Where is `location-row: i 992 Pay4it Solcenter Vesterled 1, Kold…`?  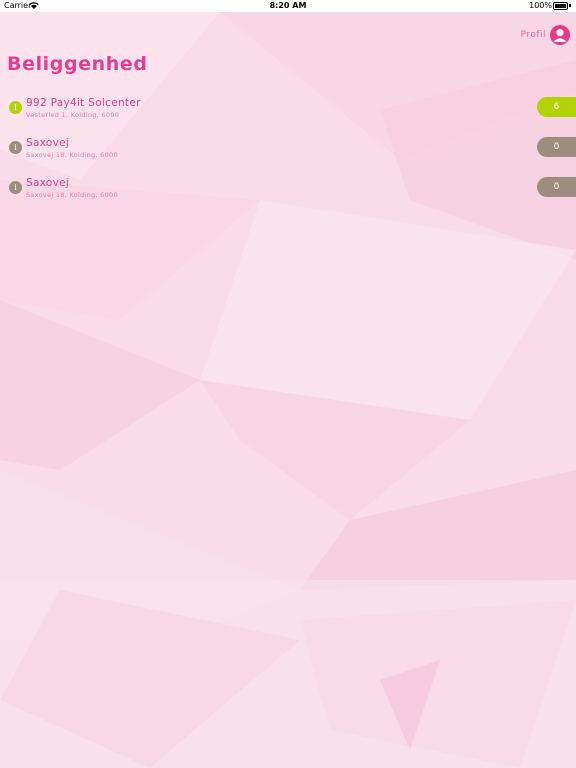 location-row: i 992 Pay4it Solcenter Vesterled 1, Kold… is located at coordinates (288, 114).